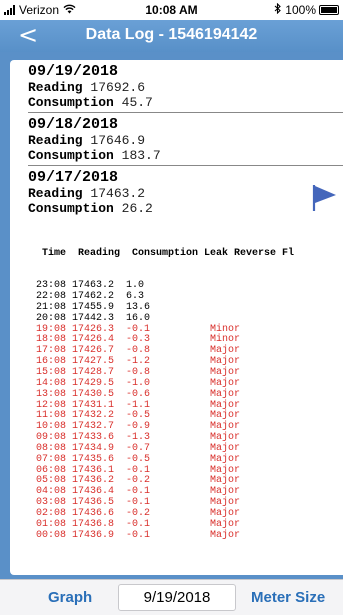  I want to click on consumption-value: 183.7, so click(141, 155).